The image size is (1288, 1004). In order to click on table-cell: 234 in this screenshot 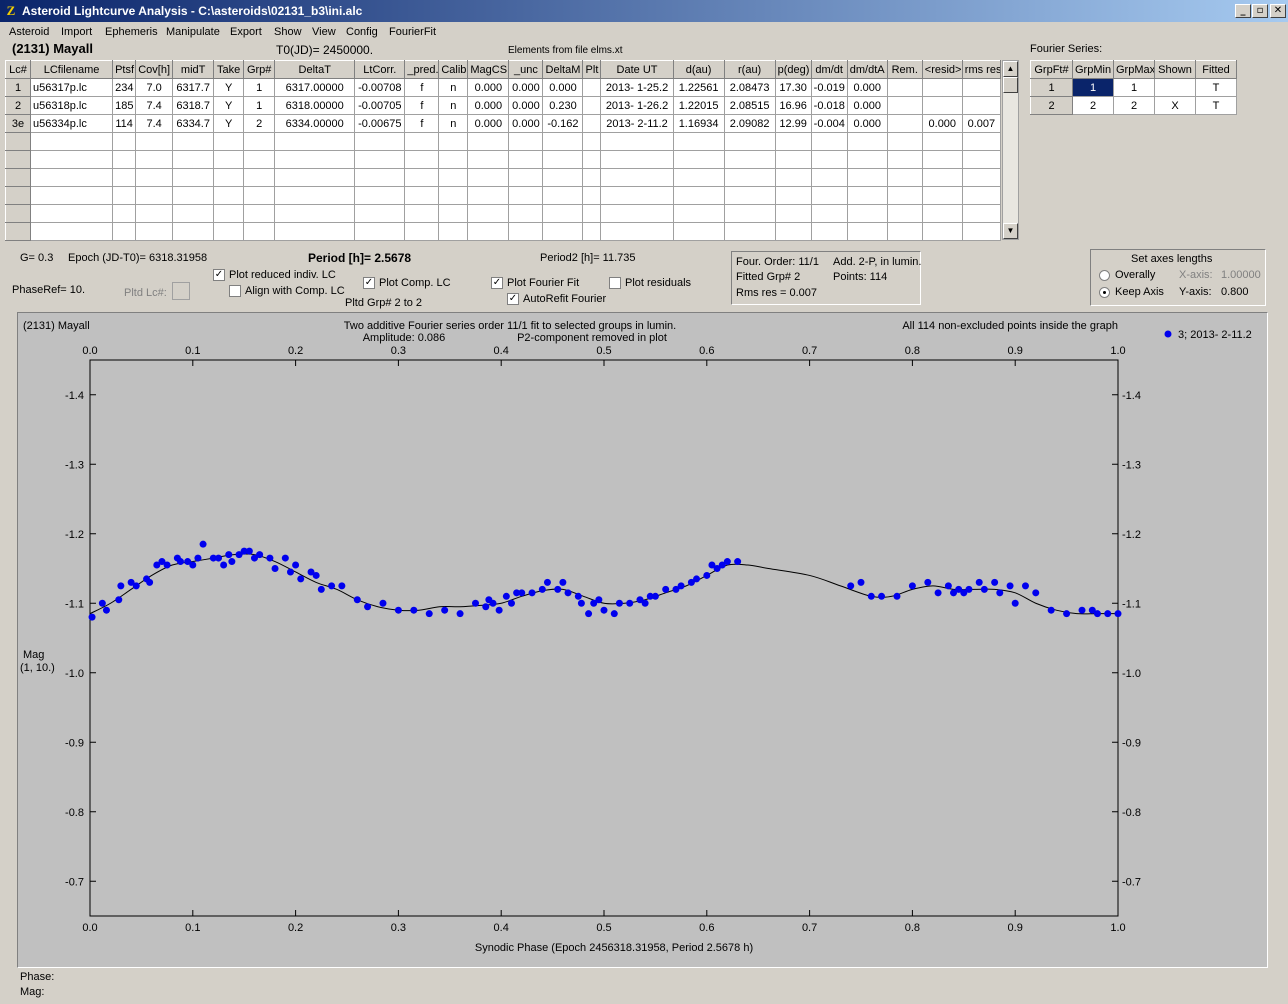, I will do `click(124, 87)`.